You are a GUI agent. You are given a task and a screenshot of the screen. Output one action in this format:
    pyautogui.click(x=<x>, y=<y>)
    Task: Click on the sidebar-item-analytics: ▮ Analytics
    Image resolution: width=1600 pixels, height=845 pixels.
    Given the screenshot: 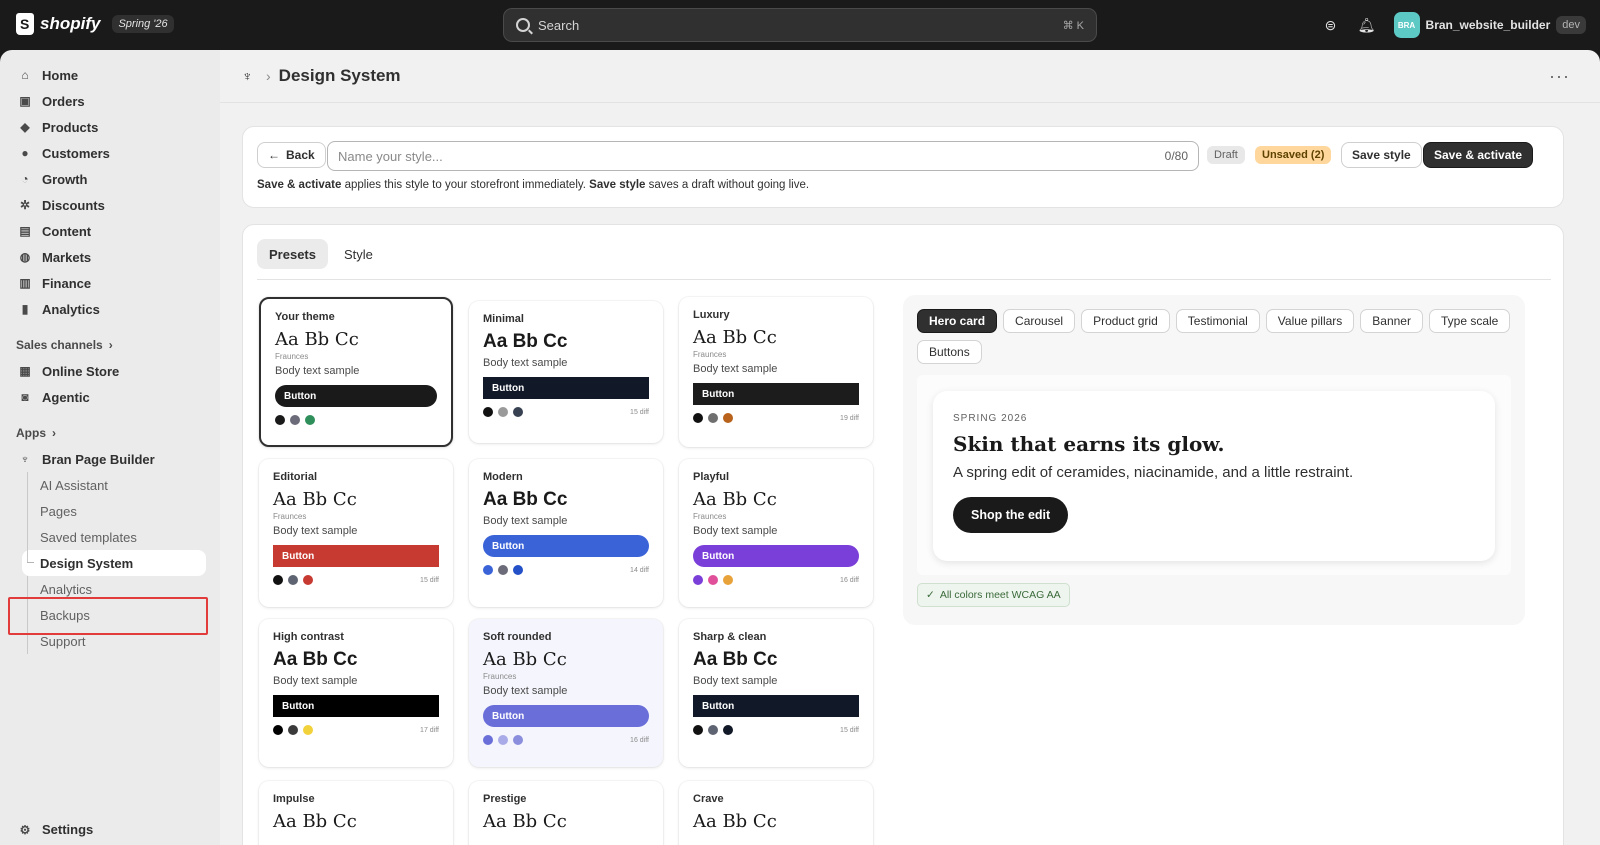 What is the action you would take?
    pyautogui.click(x=108, y=309)
    